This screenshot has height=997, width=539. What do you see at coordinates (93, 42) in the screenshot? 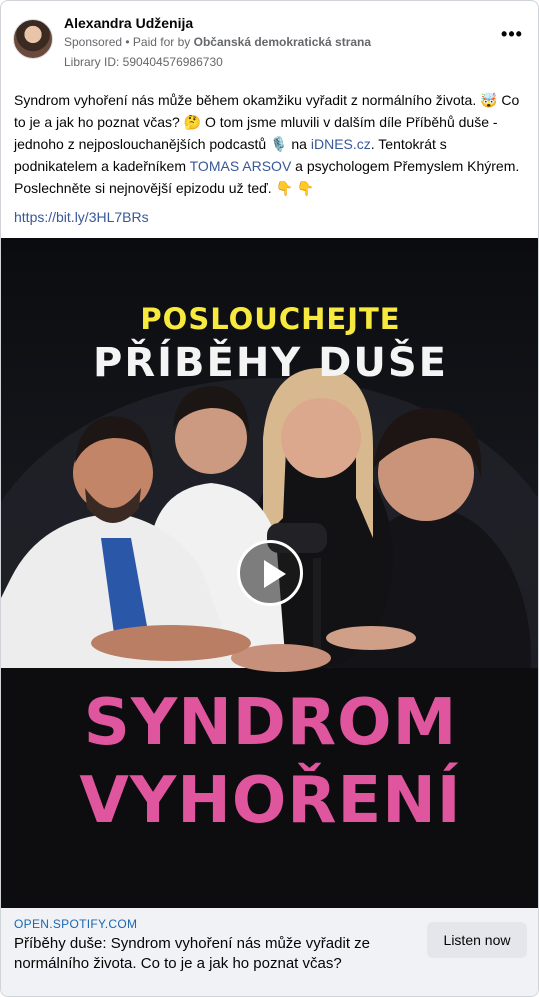
I see `sponsored-label: Sponsored` at bounding box center [93, 42].